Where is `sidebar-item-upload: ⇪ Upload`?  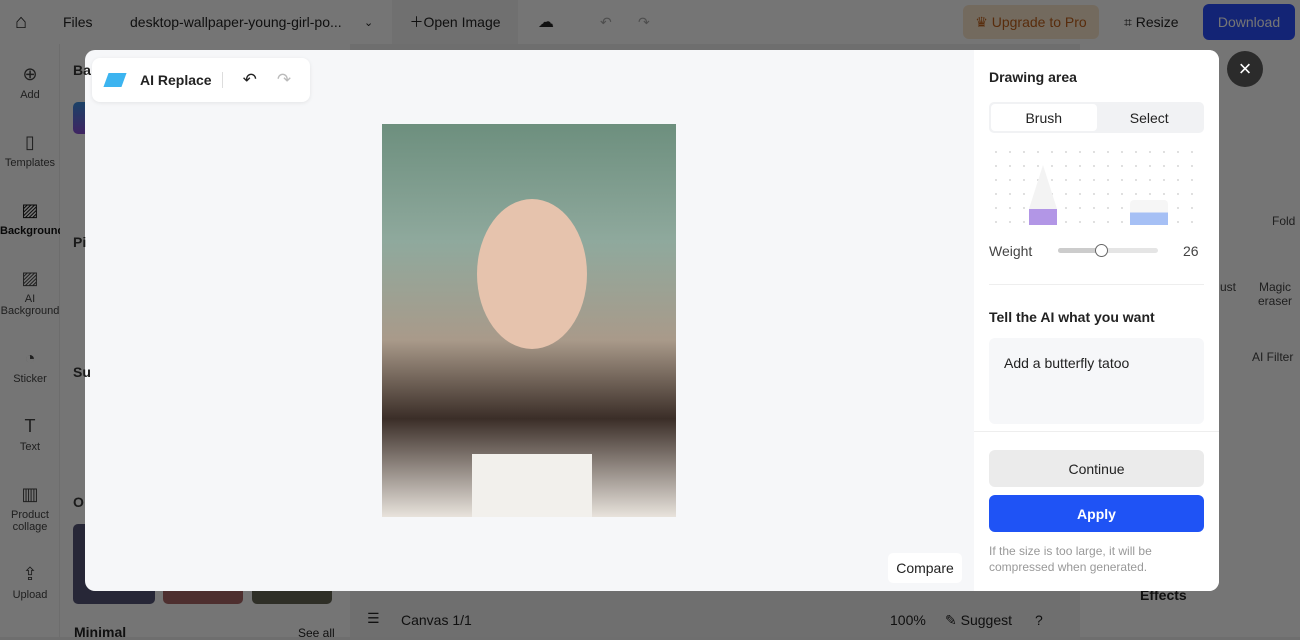
sidebar-item-upload: ⇪ Upload is located at coordinates (30, 582).